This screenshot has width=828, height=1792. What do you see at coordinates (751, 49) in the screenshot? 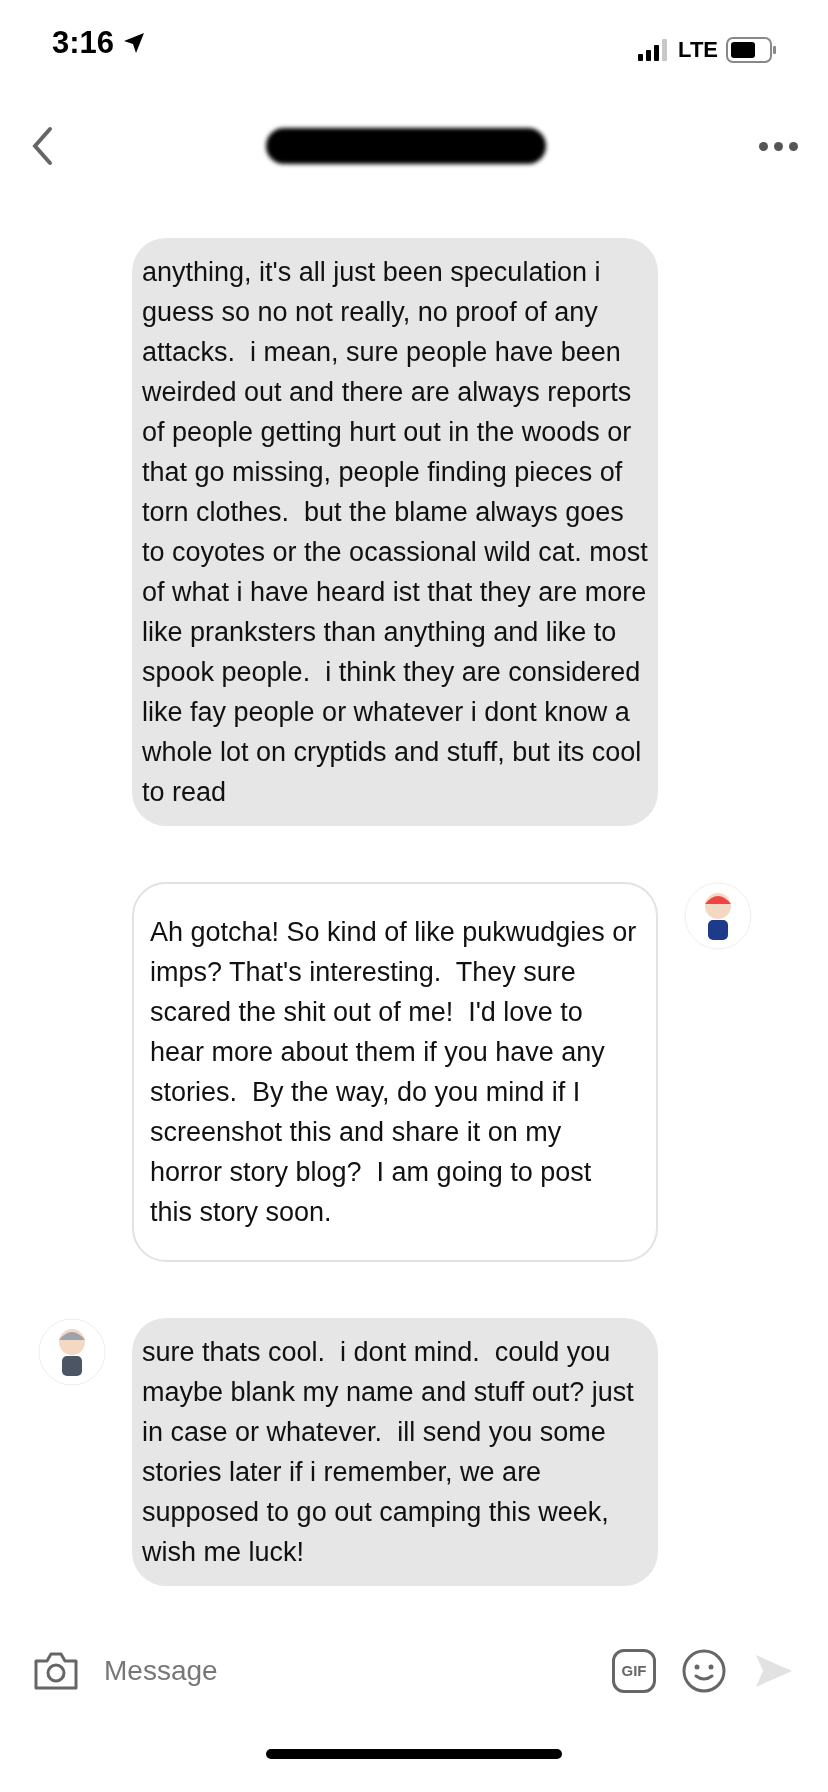
I see `battery-icon` at bounding box center [751, 49].